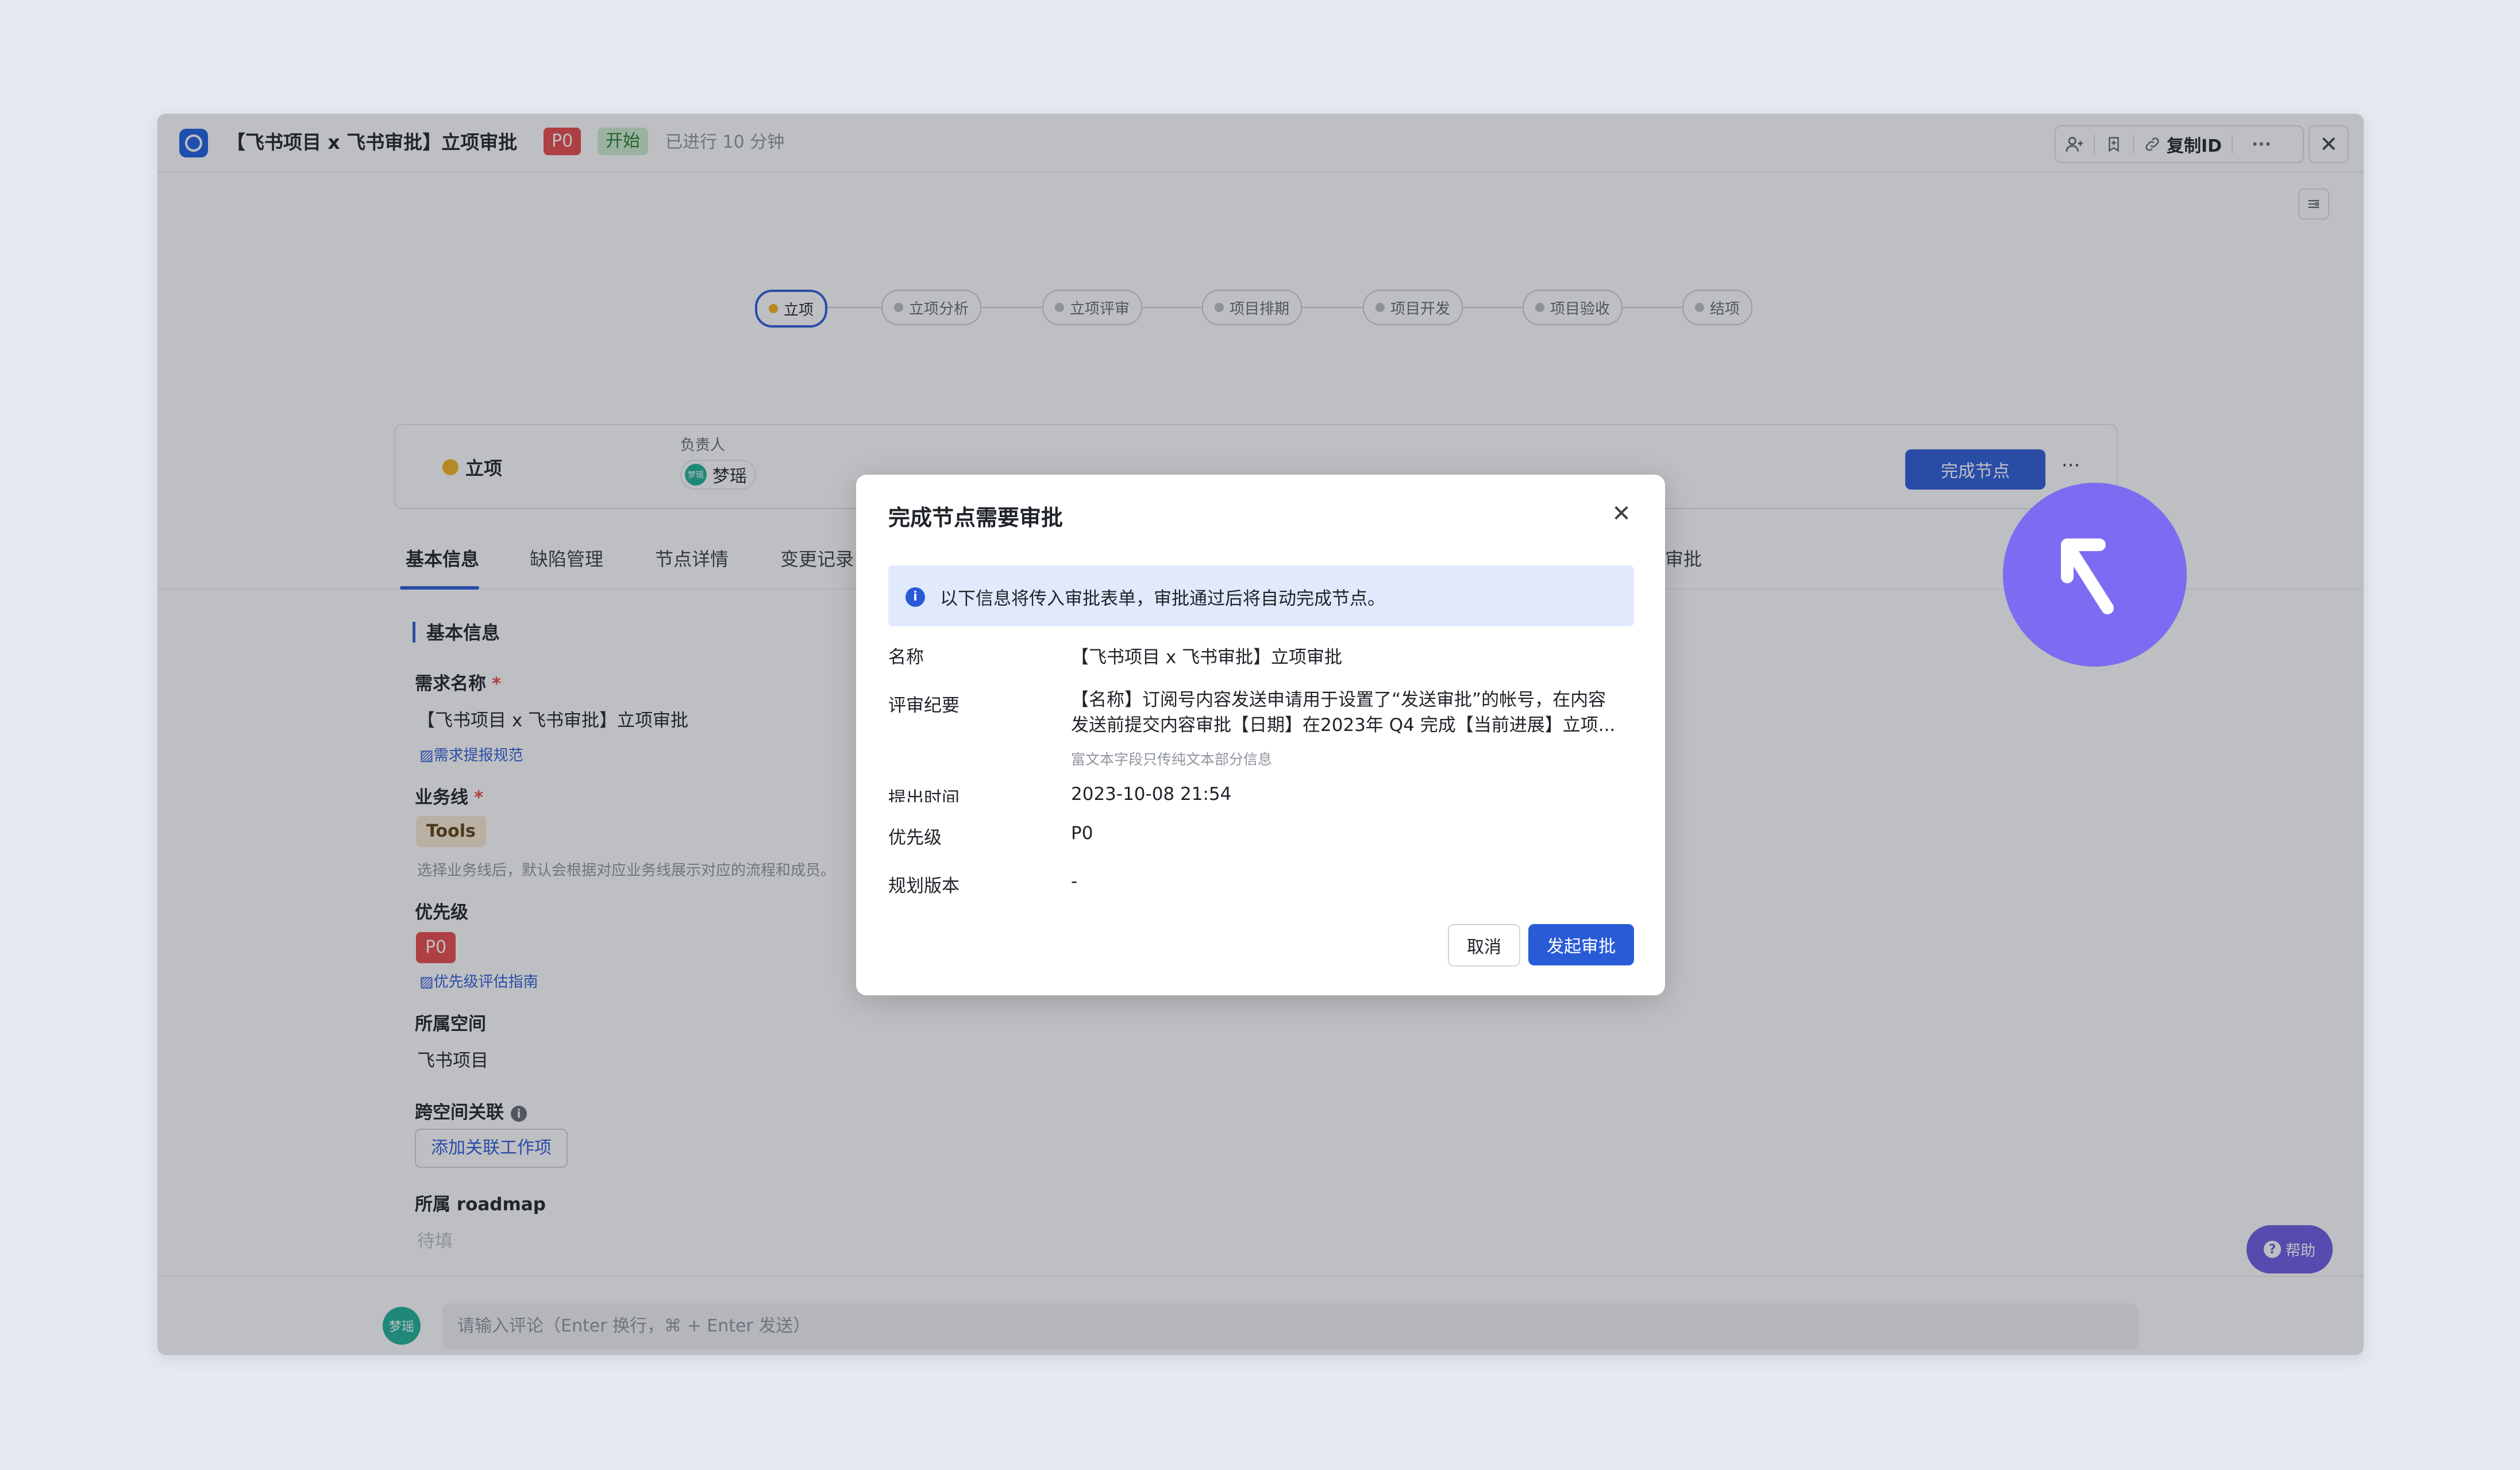 This screenshot has width=2520, height=1470. What do you see at coordinates (1338, 700) in the screenshot?
I see `summary-line: 【名称】订阅号内容发送申请用于设置了“发送审批”的帐号，在内容` at bounding box center [1338, 700].